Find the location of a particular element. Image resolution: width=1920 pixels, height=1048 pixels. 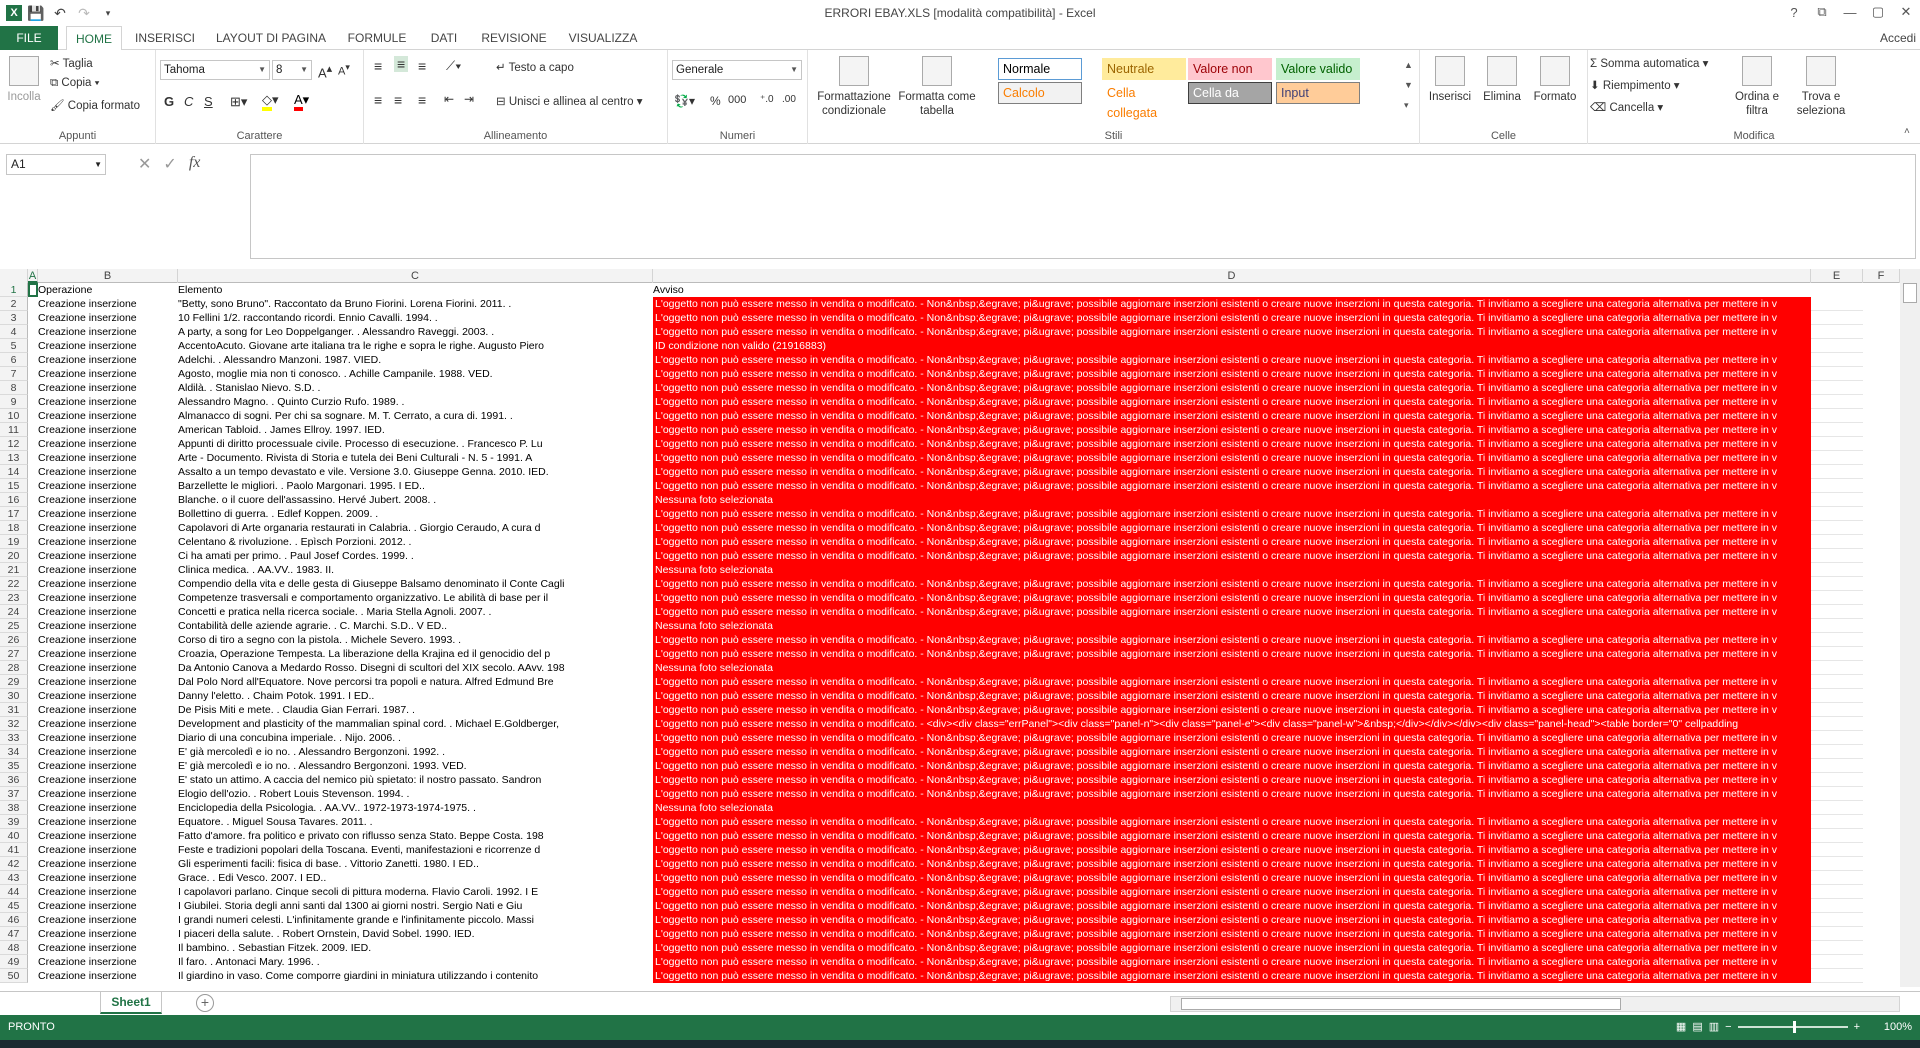

row-number: 47 is located at coordinates (14, 934).